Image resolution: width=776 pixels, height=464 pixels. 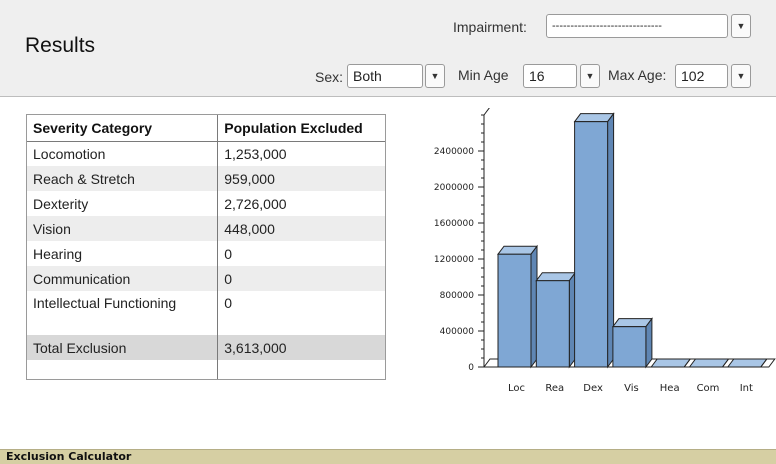 I want to click on x-tick-label: Dex, so click(x=593, y=388).